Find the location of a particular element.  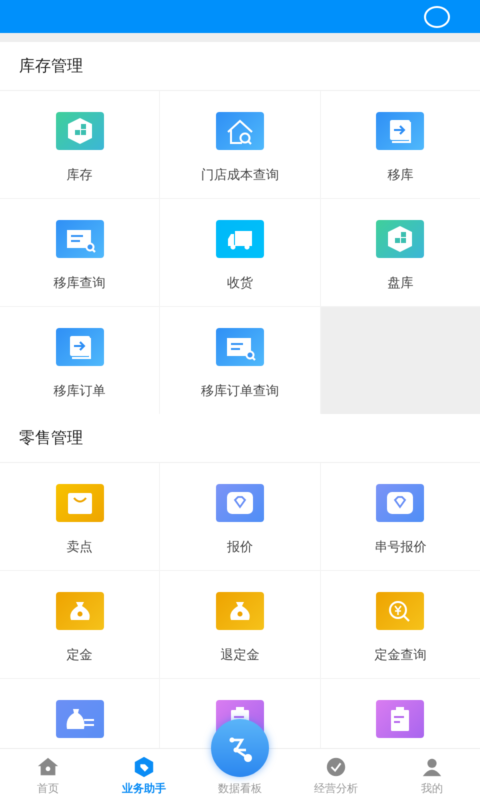

tile-label: 串号报价 is located at coordinates (400, 547).